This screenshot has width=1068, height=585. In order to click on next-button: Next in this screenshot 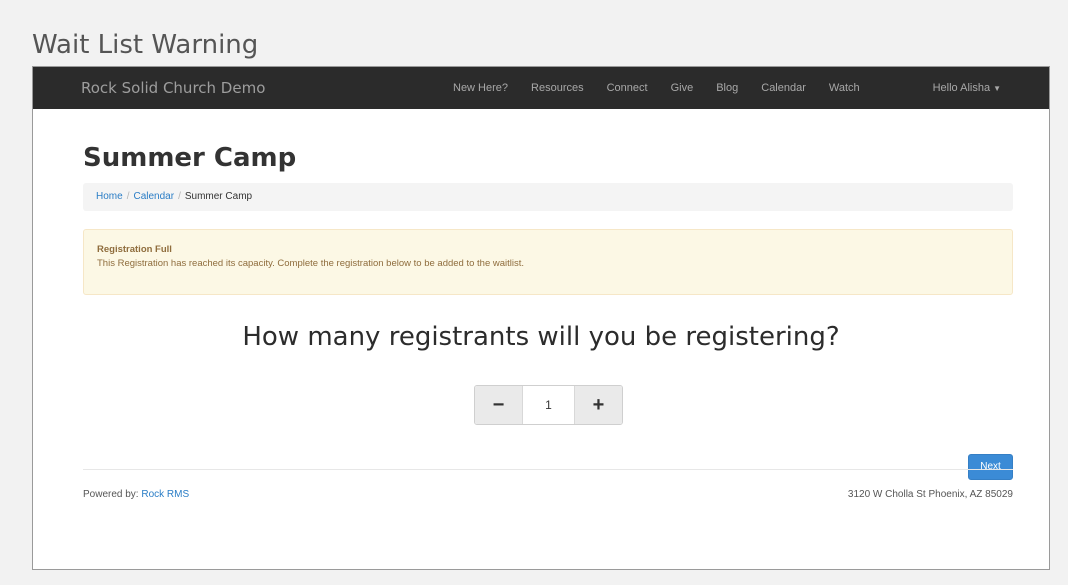, I will do `click(990, 467)`.